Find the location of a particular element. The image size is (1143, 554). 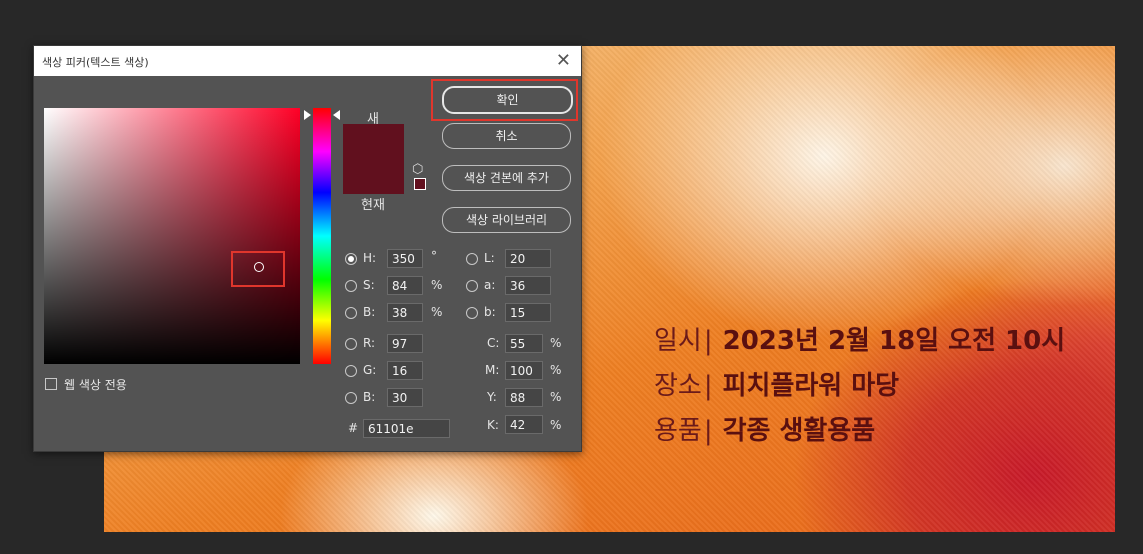

hue-slider is located at coordinates (322, 236).